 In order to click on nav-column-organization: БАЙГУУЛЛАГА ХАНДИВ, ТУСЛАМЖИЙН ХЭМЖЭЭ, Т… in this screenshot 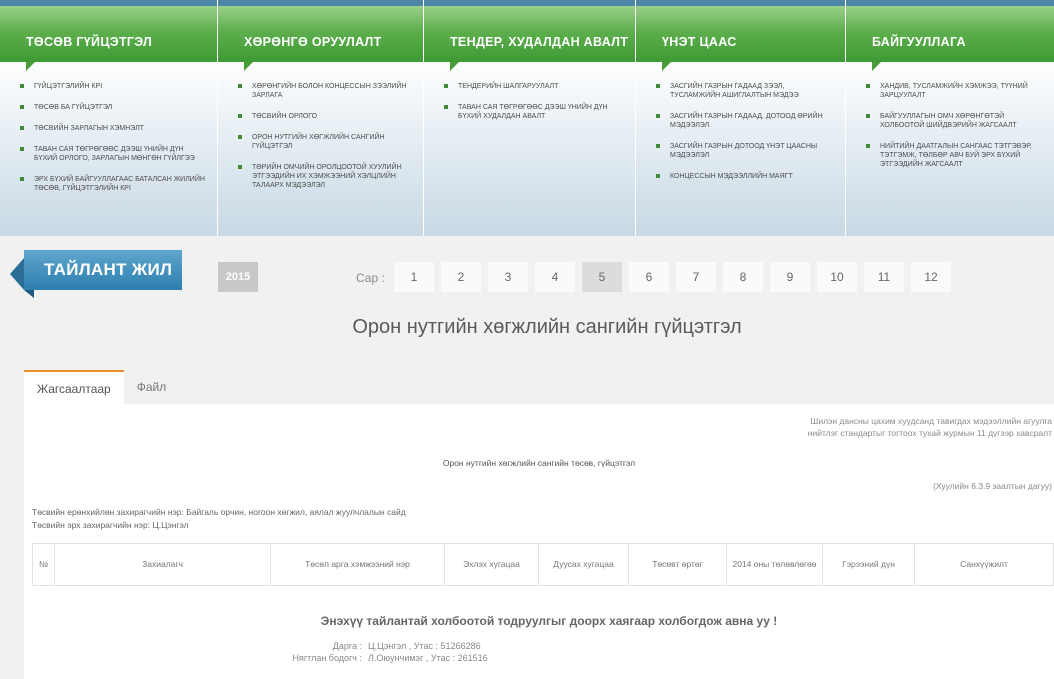, I will do `click(950, 118)`.